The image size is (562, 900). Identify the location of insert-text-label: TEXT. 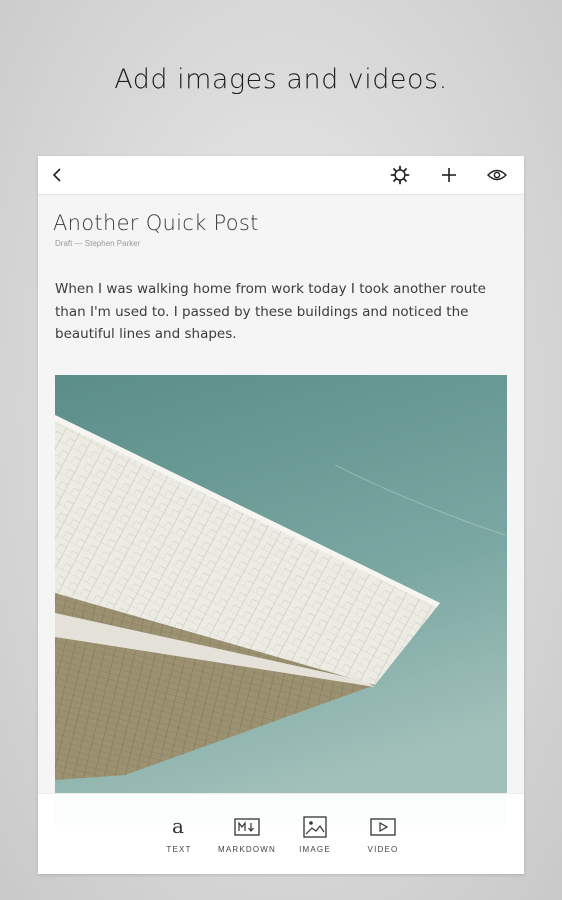
(179, 849).